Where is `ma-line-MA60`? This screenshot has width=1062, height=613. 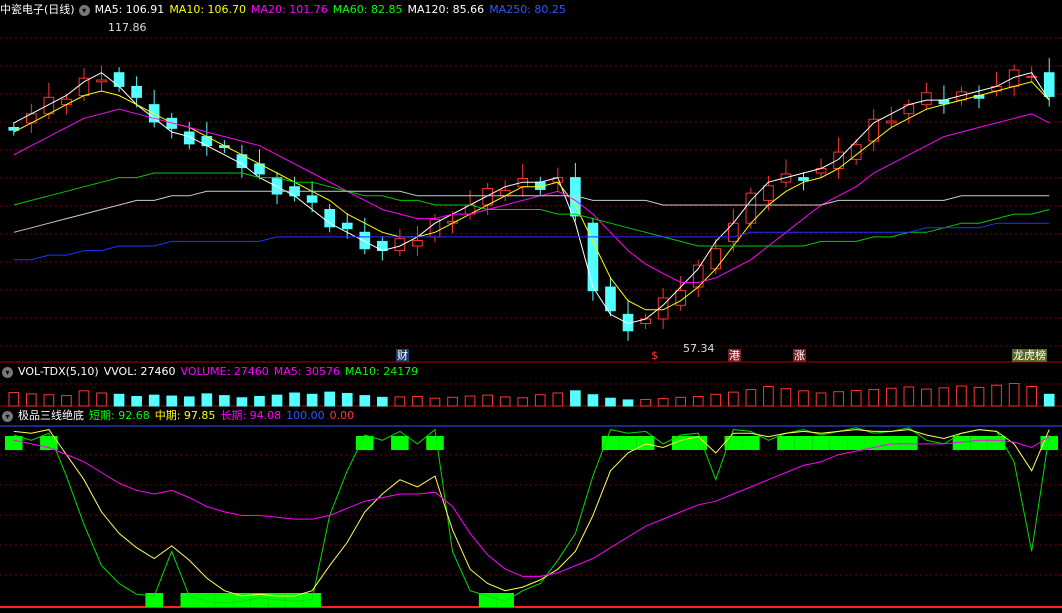 ma-line-MA60 is located at coordinates (531, 209).